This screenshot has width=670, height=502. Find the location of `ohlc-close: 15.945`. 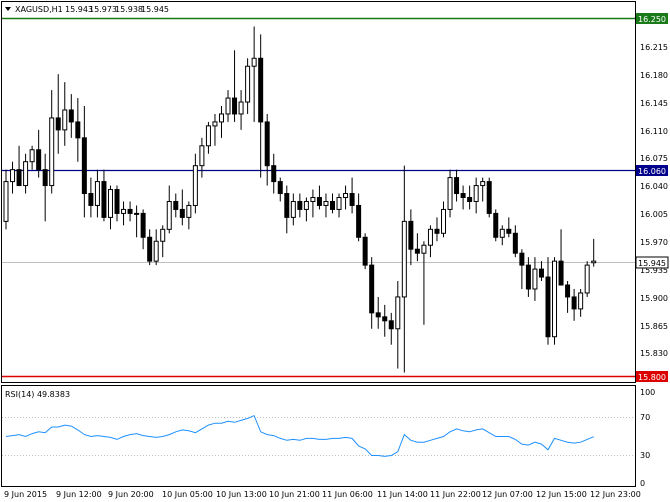

ohlc-close: 15.945 is located at coordinates (155, 9).